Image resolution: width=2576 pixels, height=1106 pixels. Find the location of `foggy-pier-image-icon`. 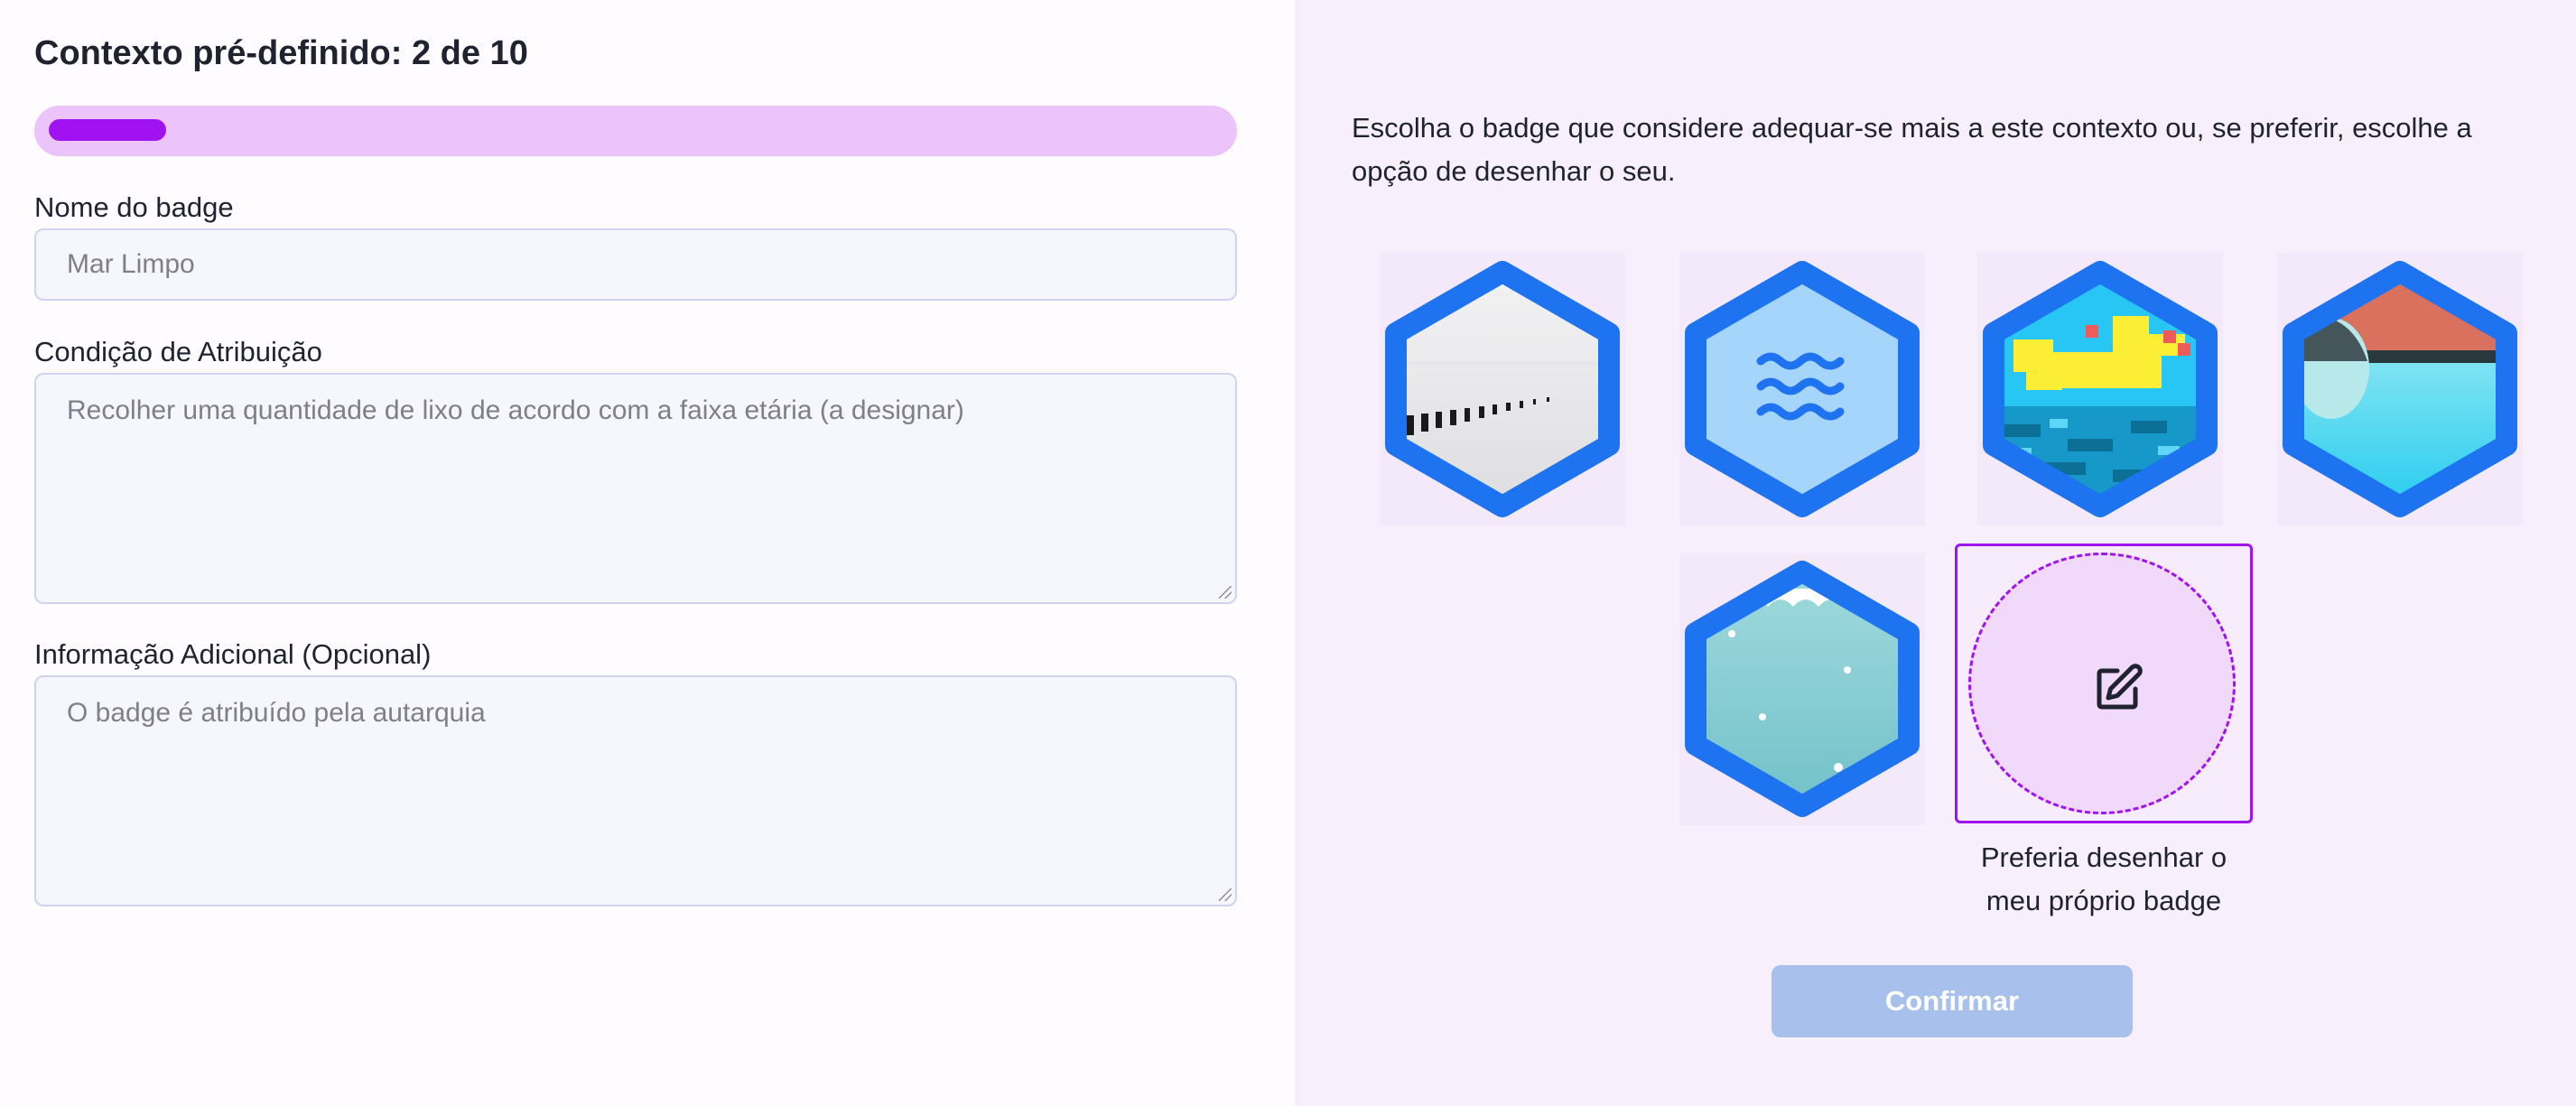

foggy-pier-image-icon is located at coordinates (1502, 389).